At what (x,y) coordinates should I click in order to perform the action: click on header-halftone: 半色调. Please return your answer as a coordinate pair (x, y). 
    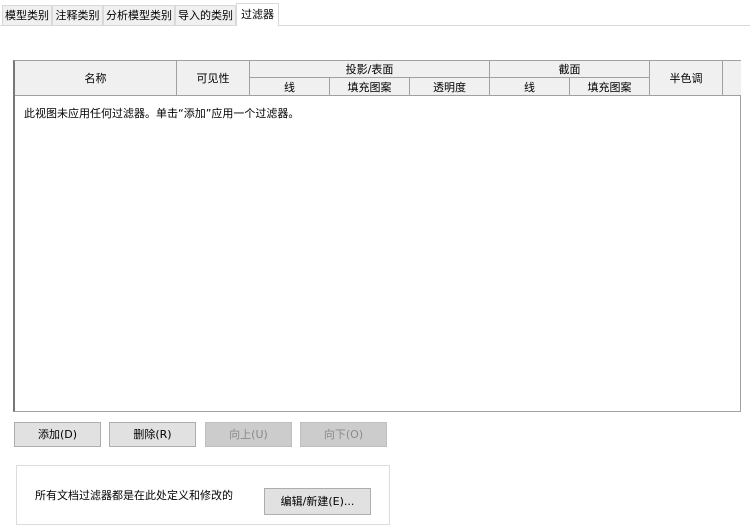
    Looking at the image, I should click on (686, 78).